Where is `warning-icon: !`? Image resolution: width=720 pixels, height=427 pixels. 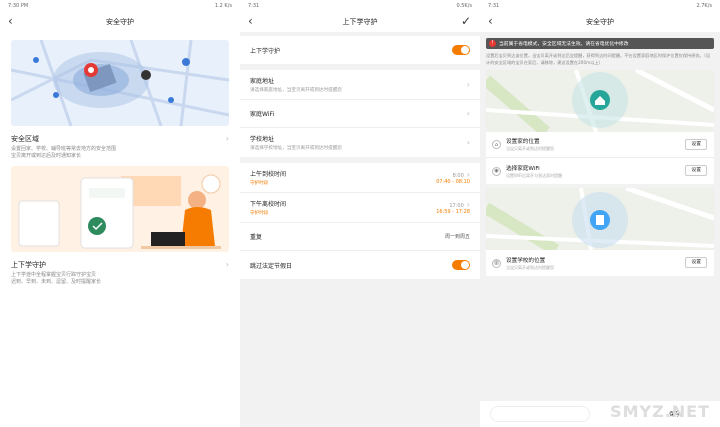 warning-icon: ! is located at coordinates (492, 43).